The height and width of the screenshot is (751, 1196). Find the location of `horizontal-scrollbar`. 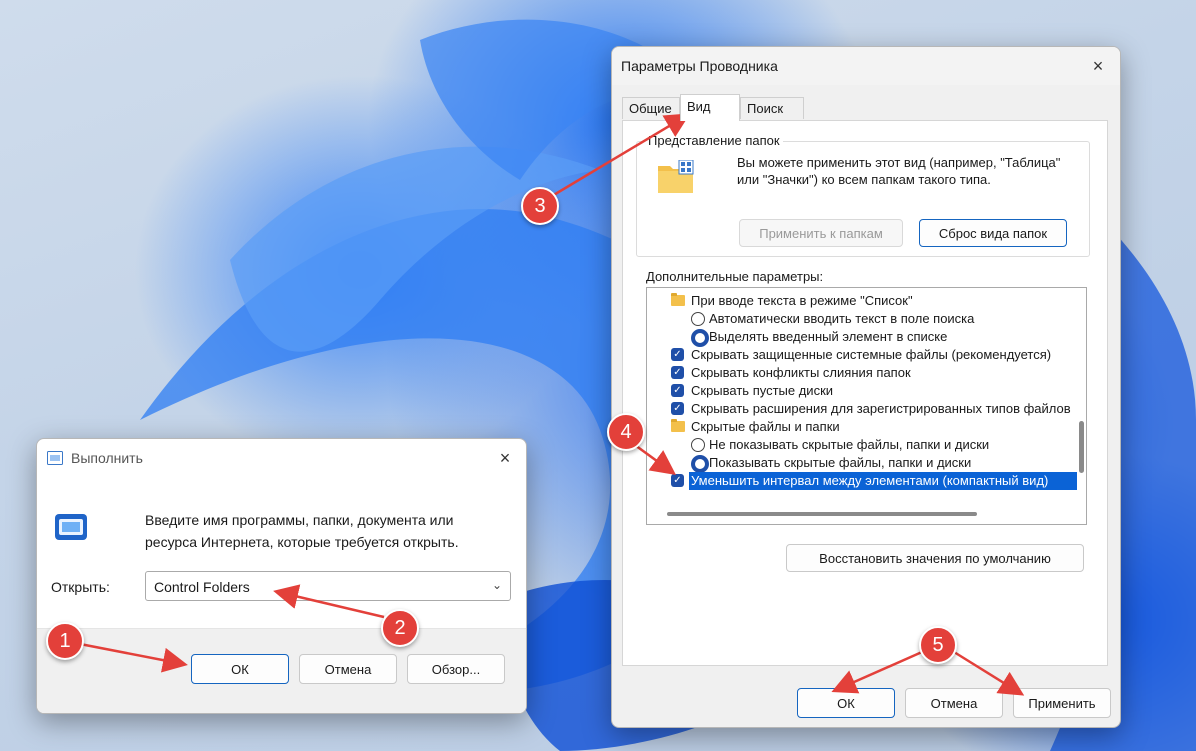

horizontal-scrollbar is located at coordinates (822, 514).